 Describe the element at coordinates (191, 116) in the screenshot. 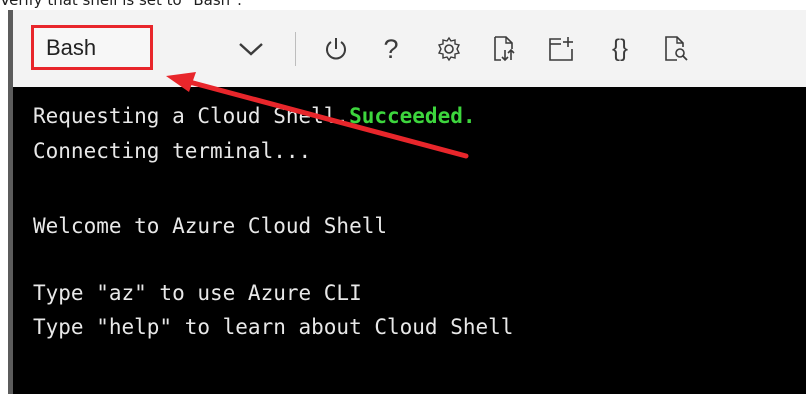

I see `terminal-text: Requesting a Cloud Shell.` at that location.